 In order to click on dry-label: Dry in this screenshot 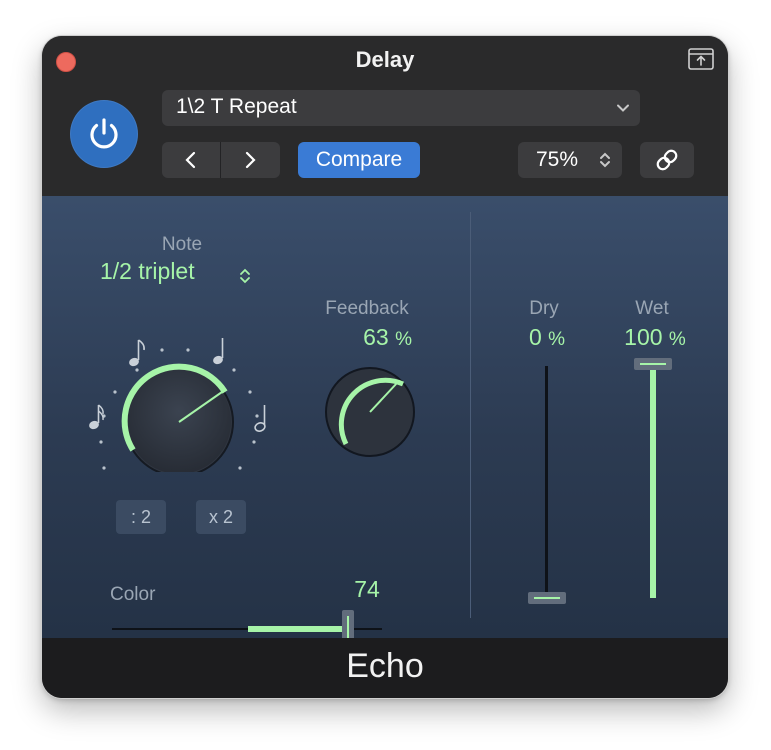, I will do `click(544, 308)`.